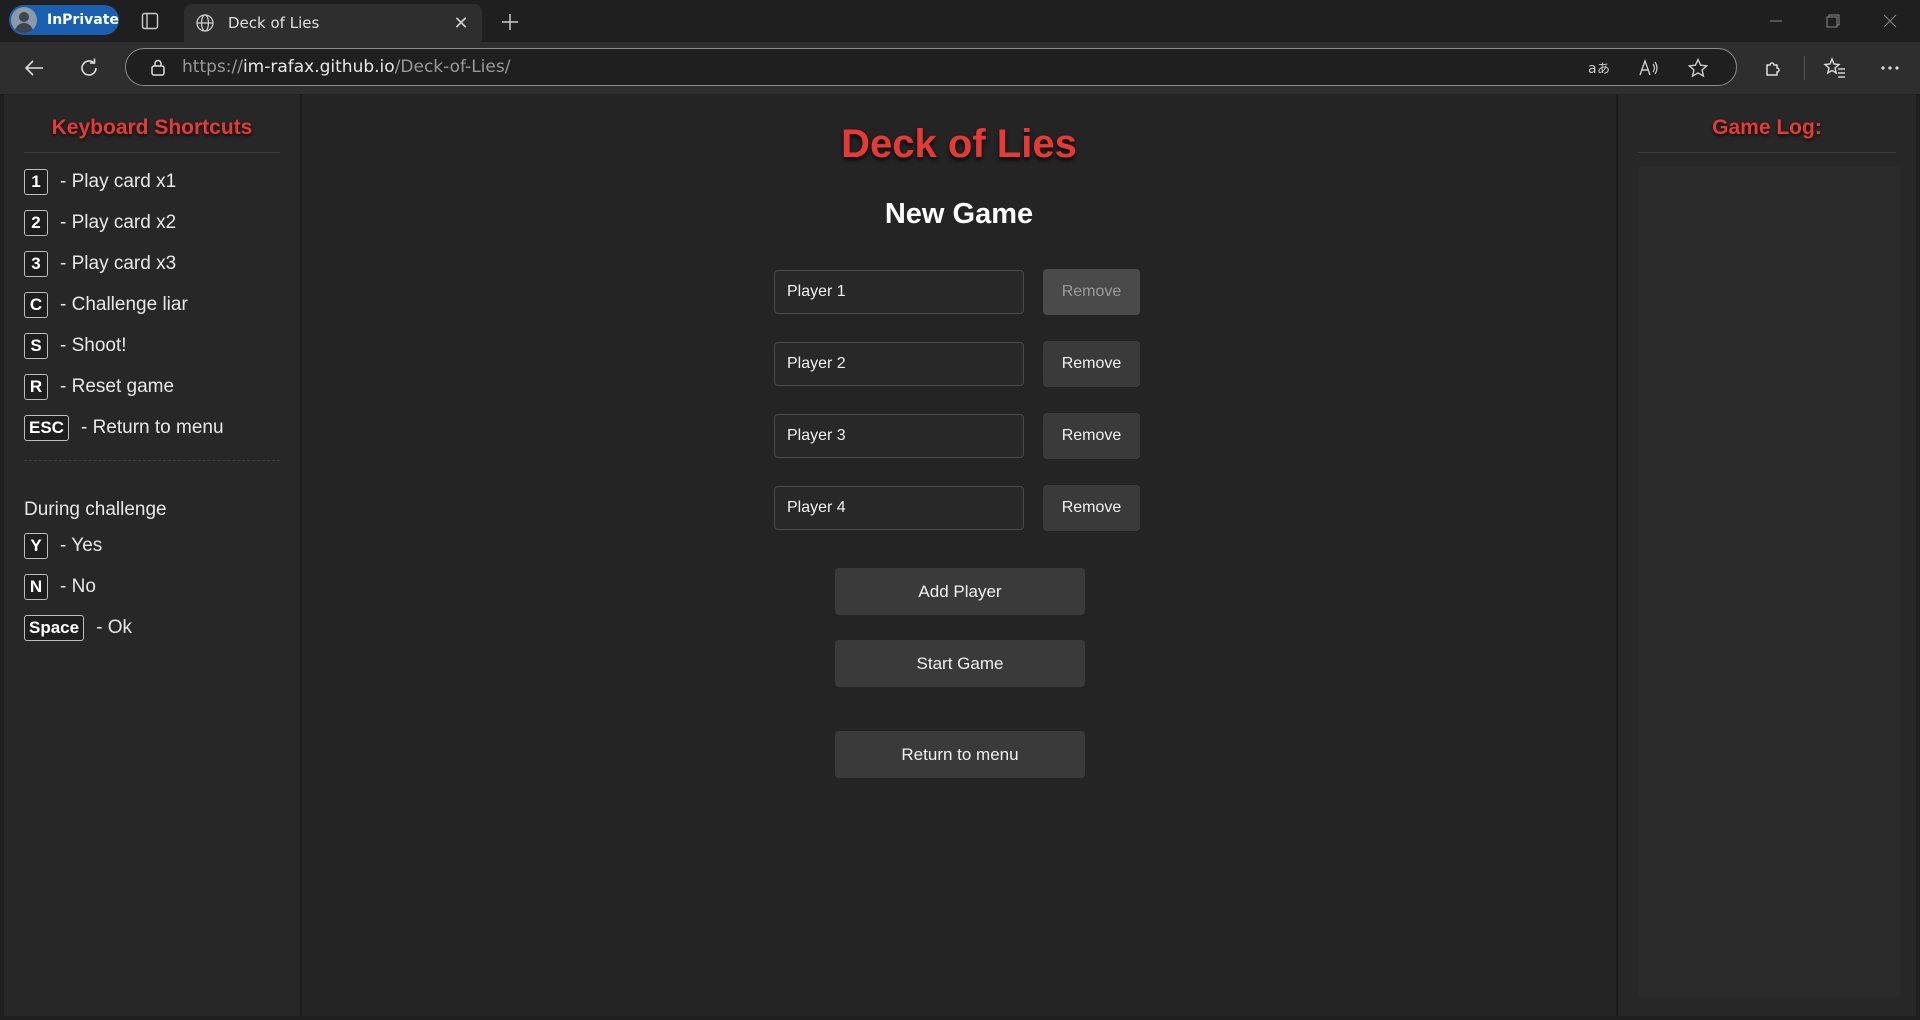  Describe the element at coordinates (36, 222) in the screenshot. I see `key-badge: 2` at that location.